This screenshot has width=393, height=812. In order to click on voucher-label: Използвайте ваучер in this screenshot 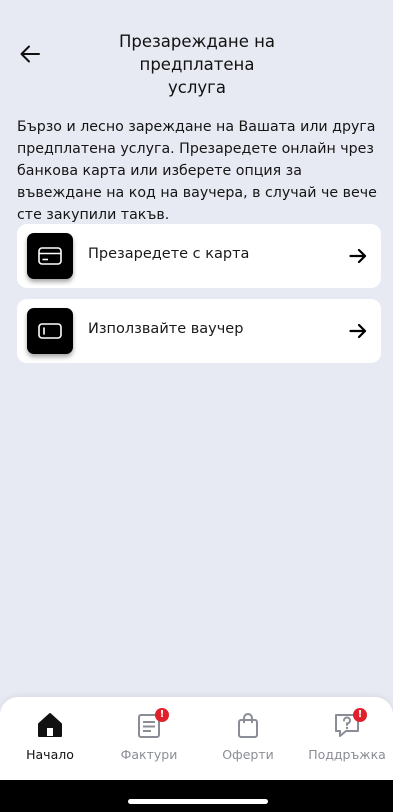, I will do `click(166, 329)`.